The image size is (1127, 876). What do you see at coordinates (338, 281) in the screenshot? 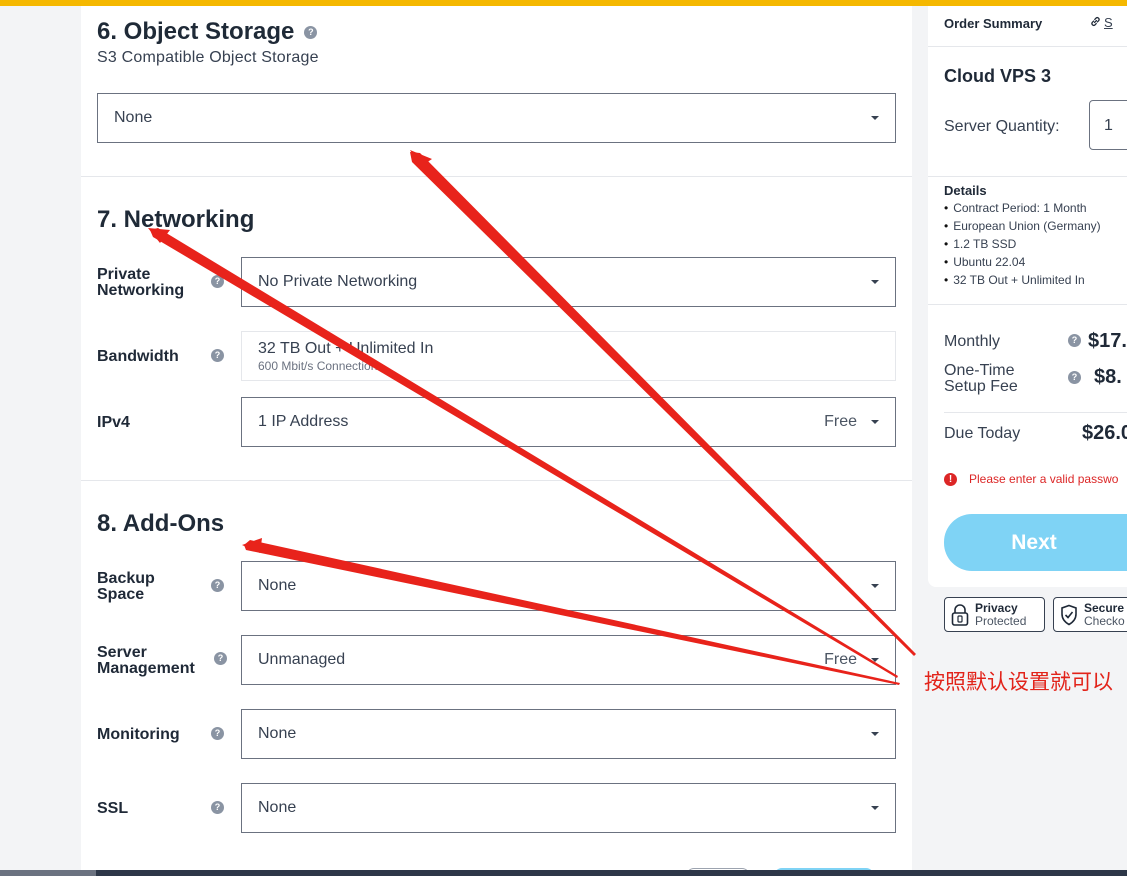
I see `private-networking-value: No Private Networking` at bounding box center [338, 281].